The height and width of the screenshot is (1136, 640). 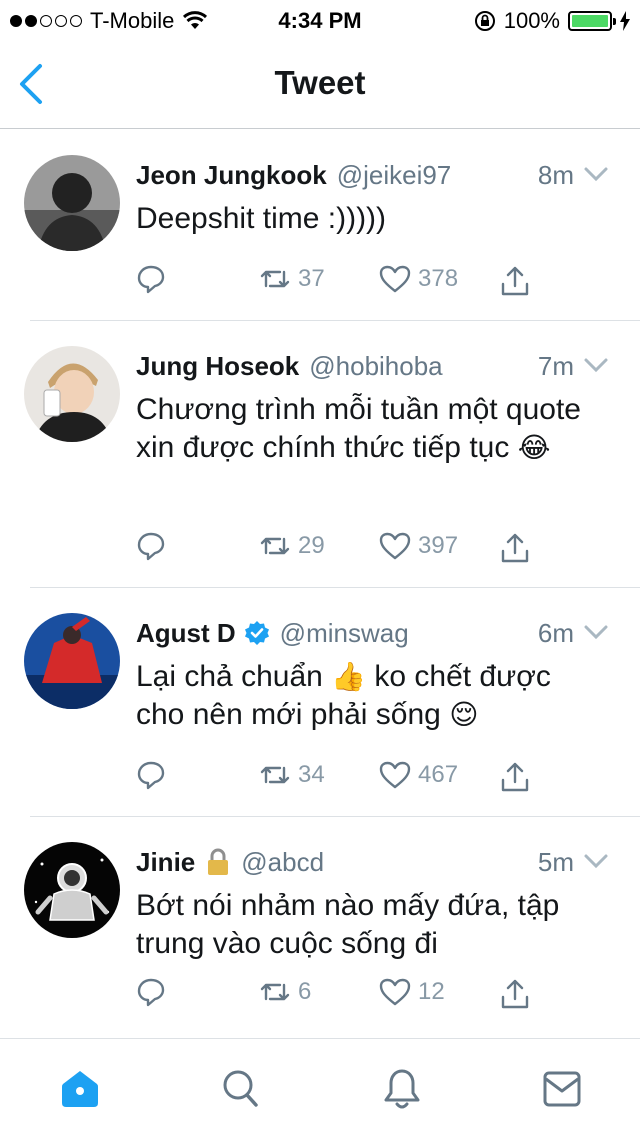 I want to click on tweet-header: Agust D @minswag 6m, so click(x=373, y=633).